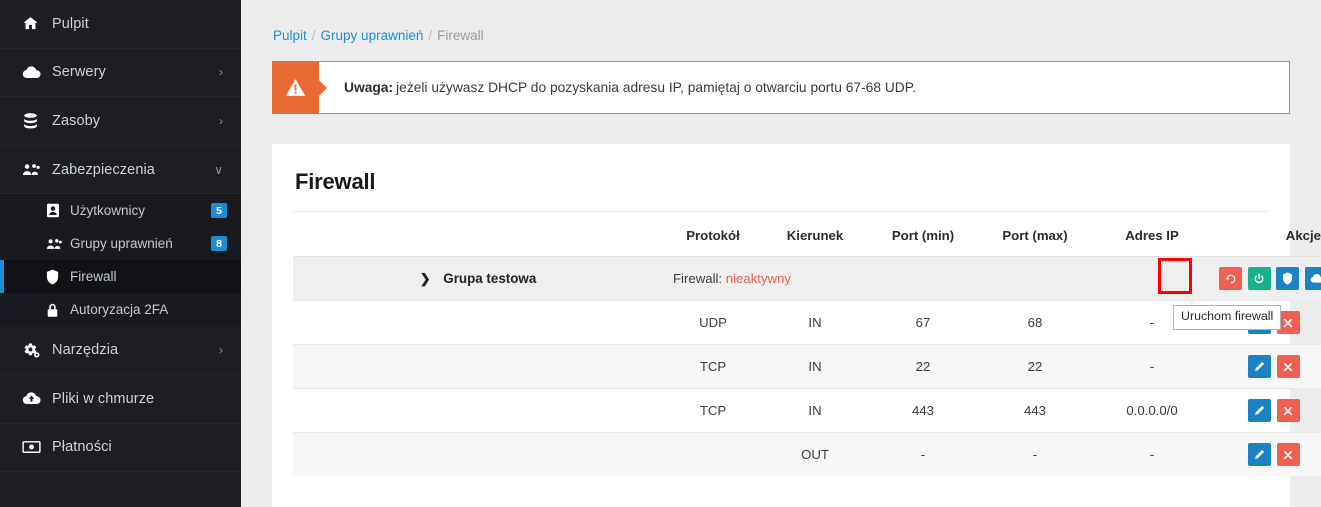 The width and height of the screenshot is (1321, 507). I want to click on sidebar-item-uzytkownicy: Użytkownicy 5, so click(120, 210).